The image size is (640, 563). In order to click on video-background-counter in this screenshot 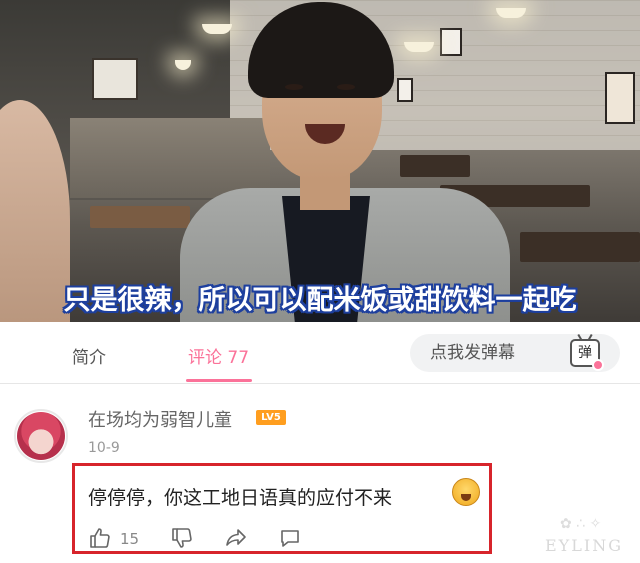, I will do `click(170, 158)`.